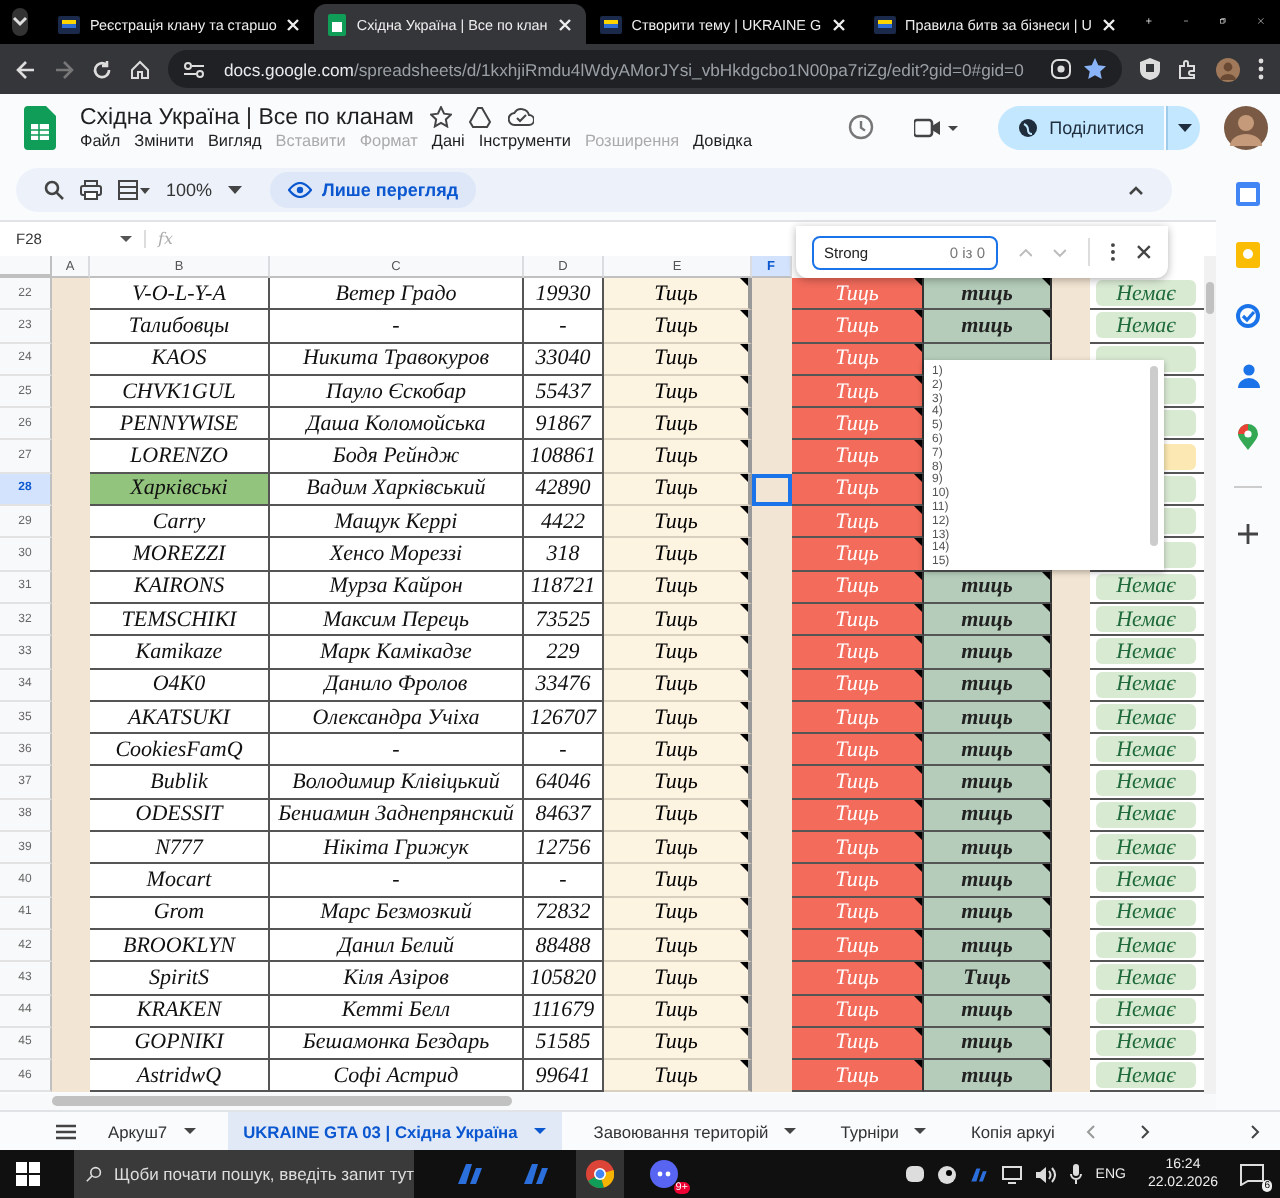 The height and width of the screenshot is (1198, 1280). What do you see at coordinates (300, 190) in the screenshot?
I see `eye-icon` at bounding box center [300, 190].